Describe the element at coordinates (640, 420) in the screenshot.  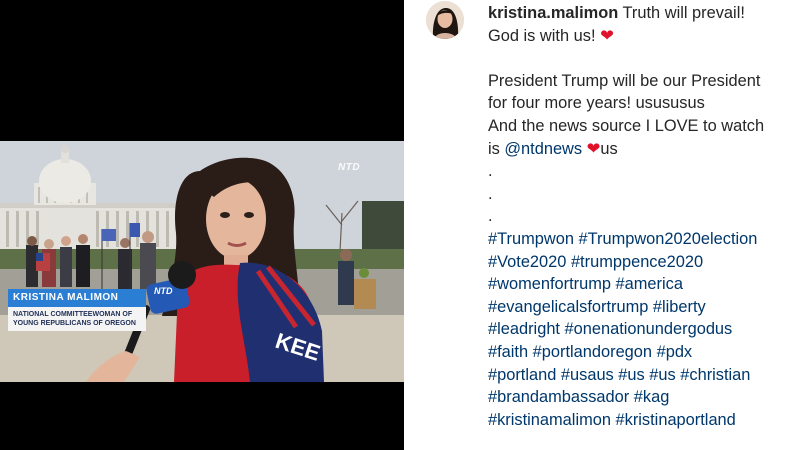
I see `hashtag-line: #kristinamalimon #kristinaportland` at that location.